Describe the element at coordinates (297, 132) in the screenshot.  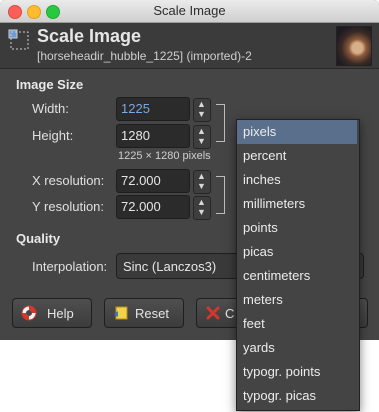
I see `unit-option-pixels: pixels` at that location.